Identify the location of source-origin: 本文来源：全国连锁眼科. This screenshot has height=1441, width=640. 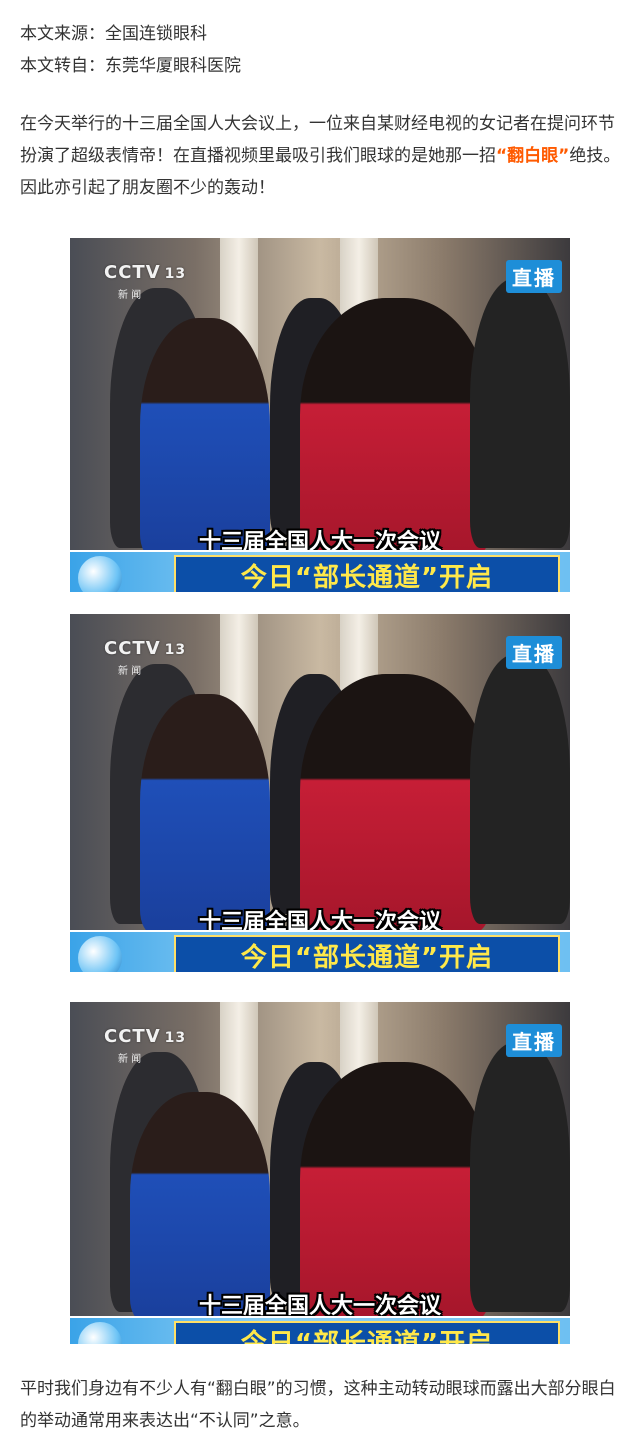
(113, 34).